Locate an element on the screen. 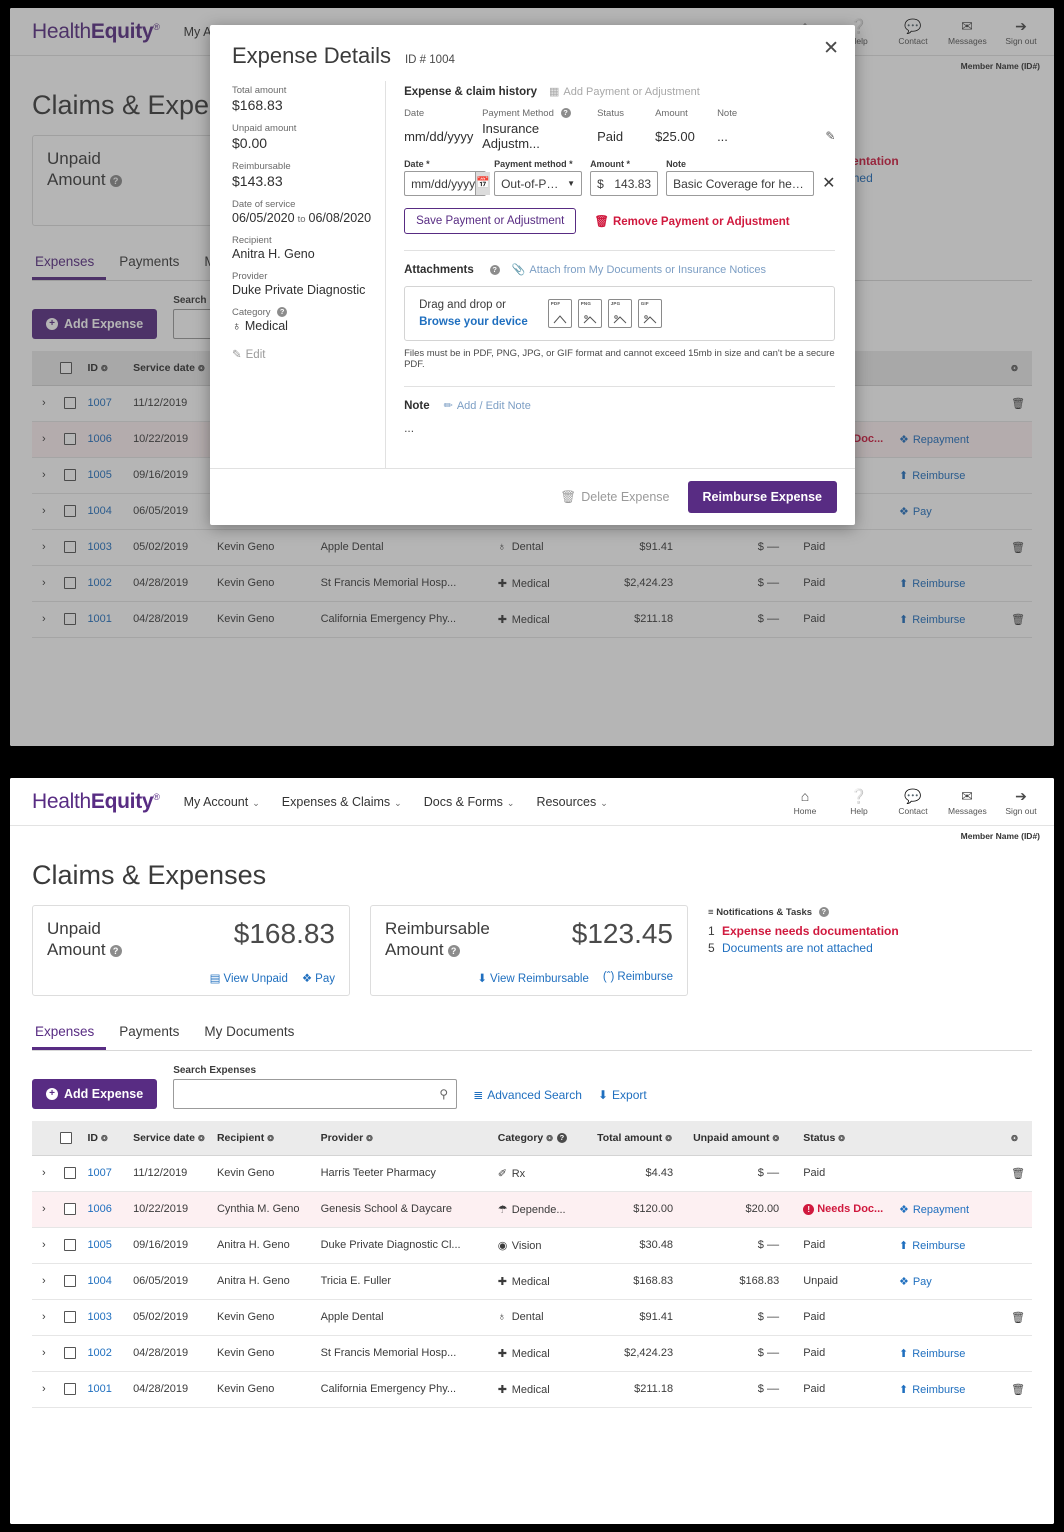 Image resolution: width=1064 pixels, height=1532 pixels. edit-expense-link: ✎ Edit is located at coordinates (301, 354).